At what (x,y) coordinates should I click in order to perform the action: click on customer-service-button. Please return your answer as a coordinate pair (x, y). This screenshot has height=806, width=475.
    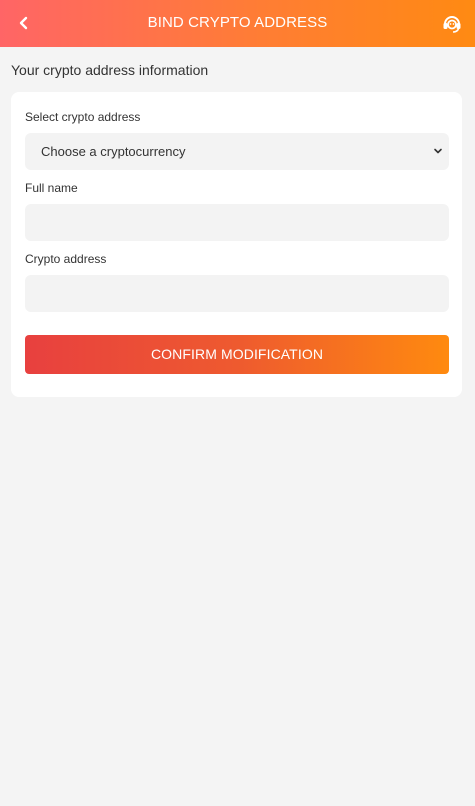
    Looking at the image, I should click on (452, 23).